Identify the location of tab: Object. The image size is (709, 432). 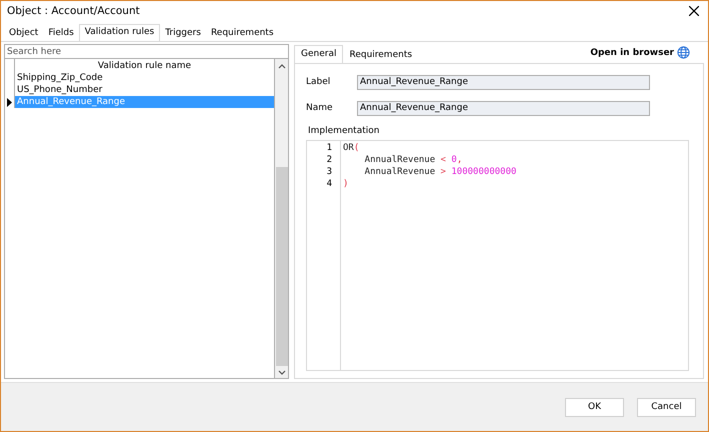
(24, 33).